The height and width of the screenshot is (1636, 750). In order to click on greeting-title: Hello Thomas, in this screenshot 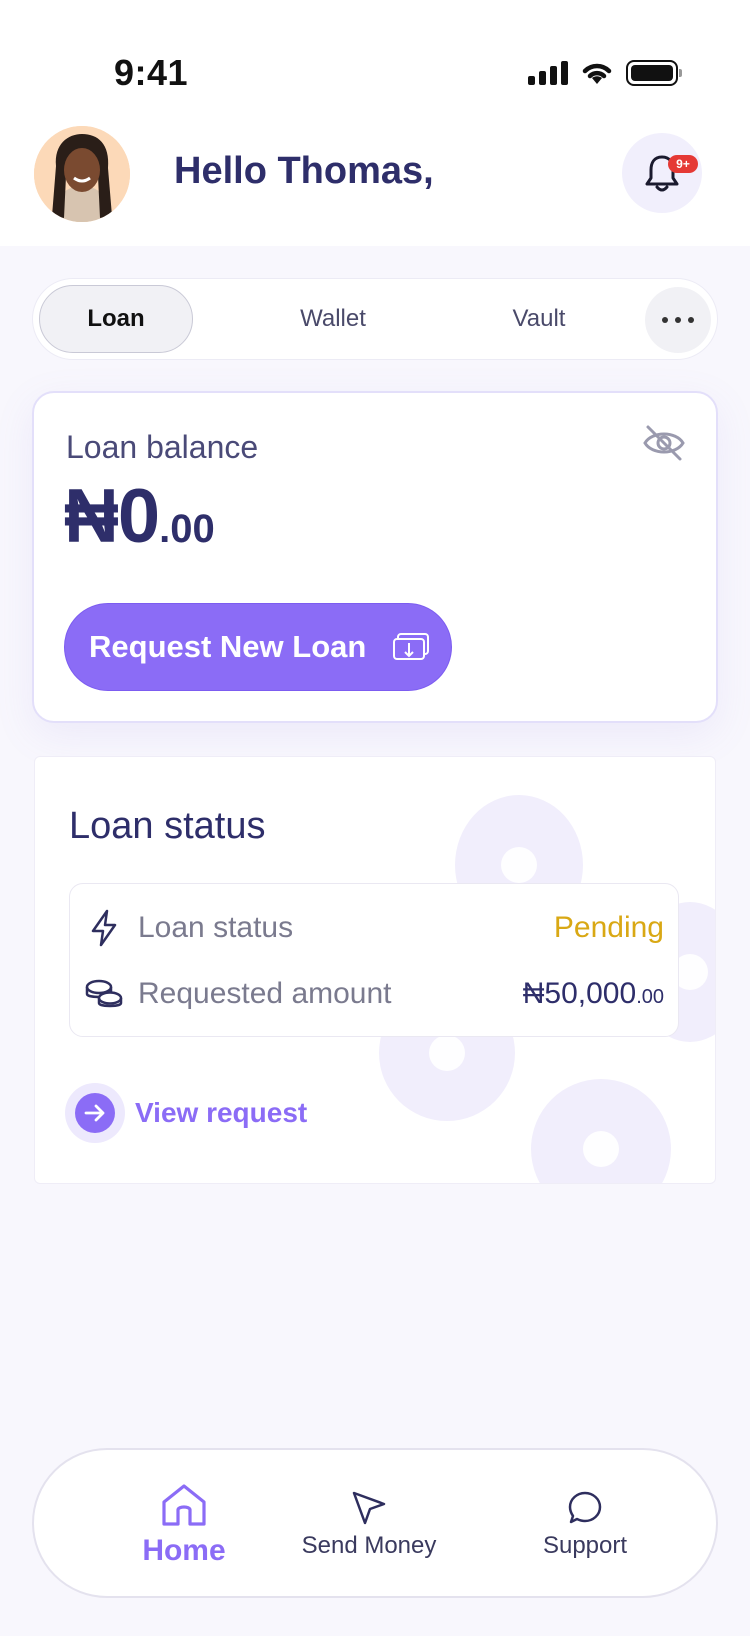, I will do `click(304, 171)`.